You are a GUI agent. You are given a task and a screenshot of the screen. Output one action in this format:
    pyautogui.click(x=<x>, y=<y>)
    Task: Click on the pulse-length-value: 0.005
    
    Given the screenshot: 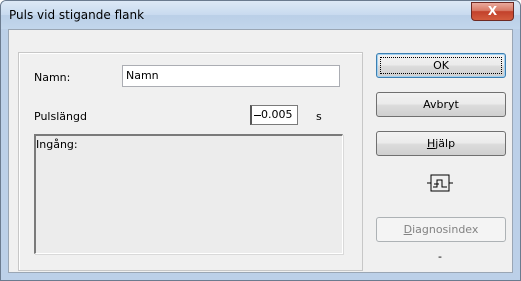 What is the action you would take?
    pyautogui.click(x=277, y=114)
    